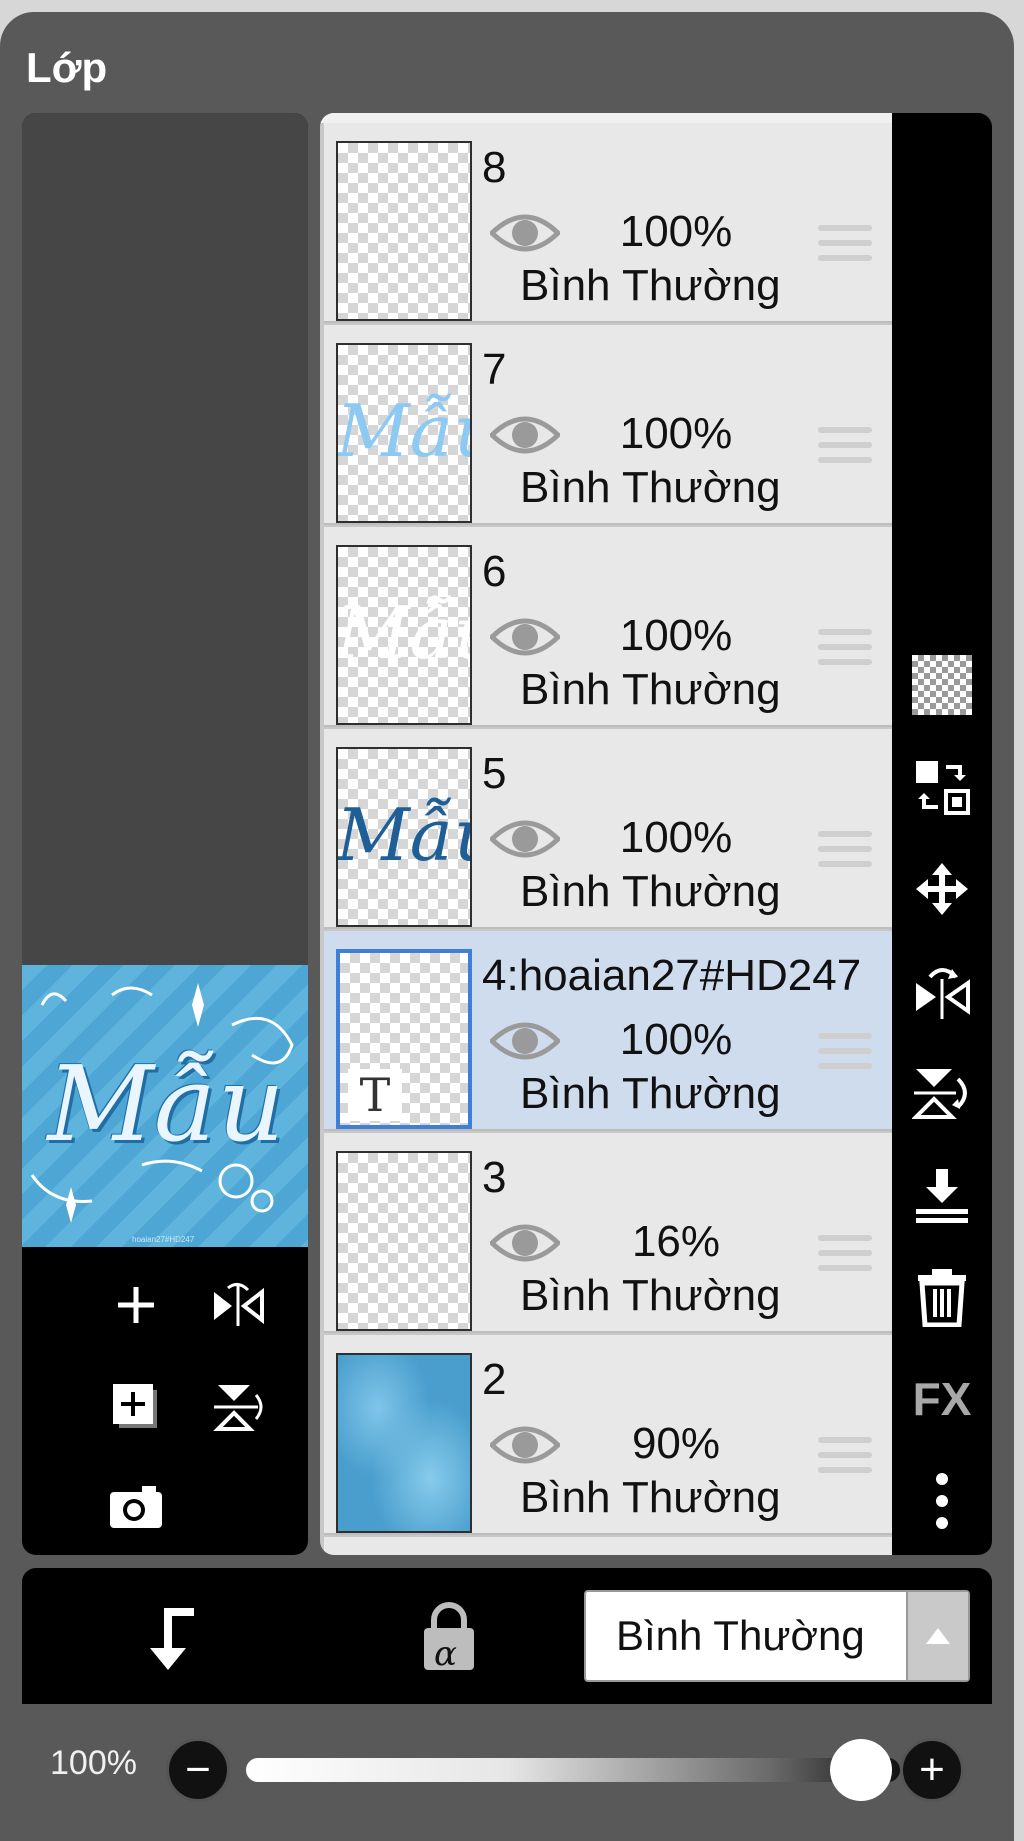  Describe the element at coordinates (942, 1195) in the screenshot. I see `merge-down-icon` at that location.